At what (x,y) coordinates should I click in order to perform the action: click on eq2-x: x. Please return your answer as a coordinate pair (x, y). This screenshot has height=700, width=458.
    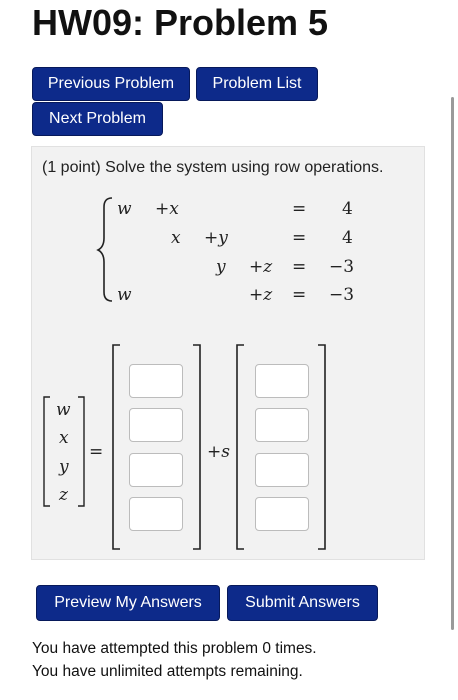
    Looking at the image, I should click on (176, 238).